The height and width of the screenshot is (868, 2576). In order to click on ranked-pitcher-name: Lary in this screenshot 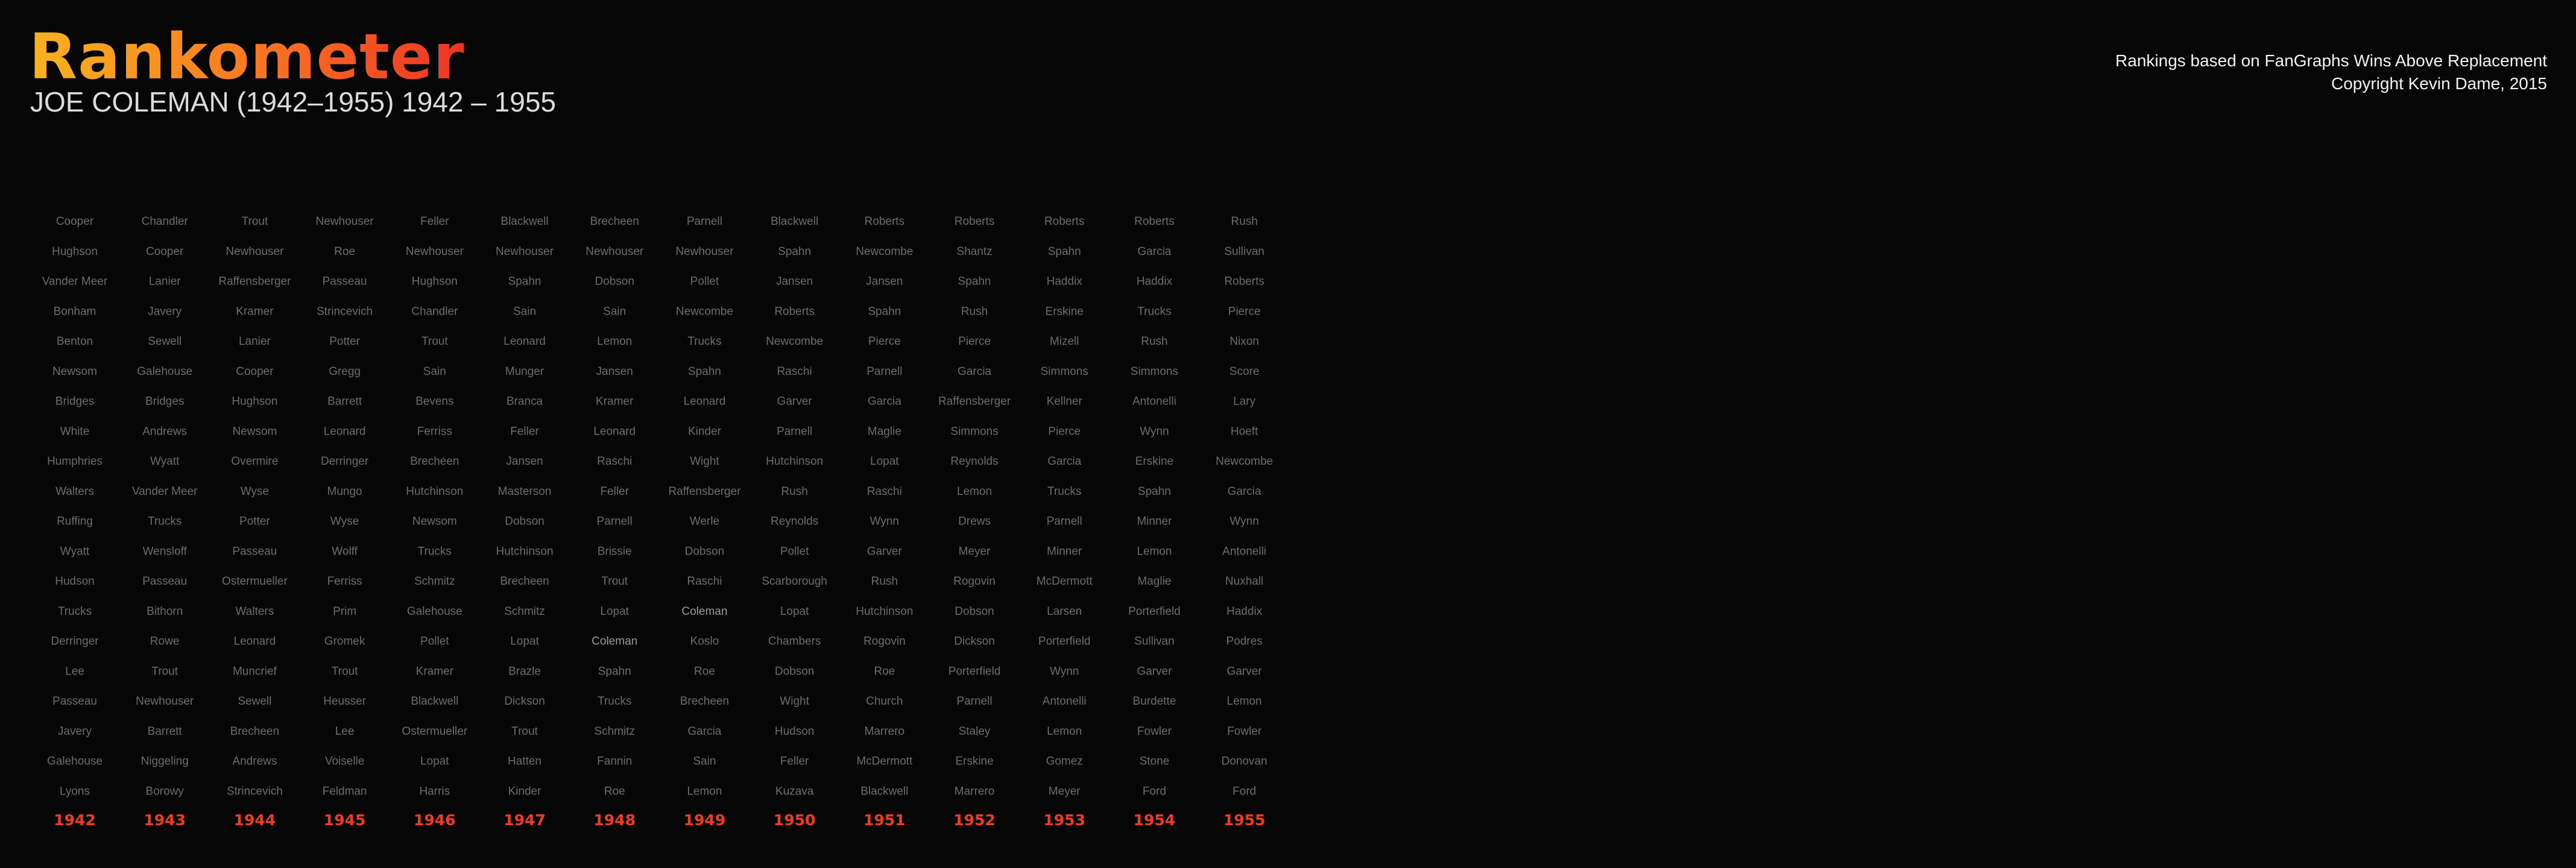, I will do `click(1244, 401)`.